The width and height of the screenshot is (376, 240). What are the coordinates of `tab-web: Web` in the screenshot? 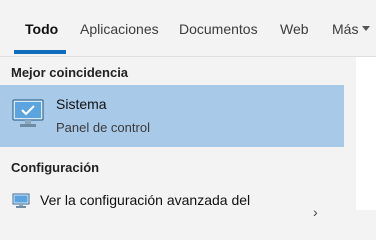 It's located at (294, 29).